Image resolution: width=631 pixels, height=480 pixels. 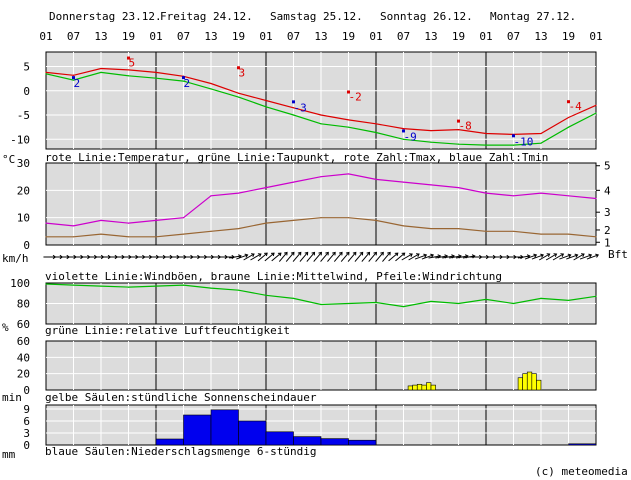 I want to click on day-label: Freitag 24.12., so click(x=206, y=16).